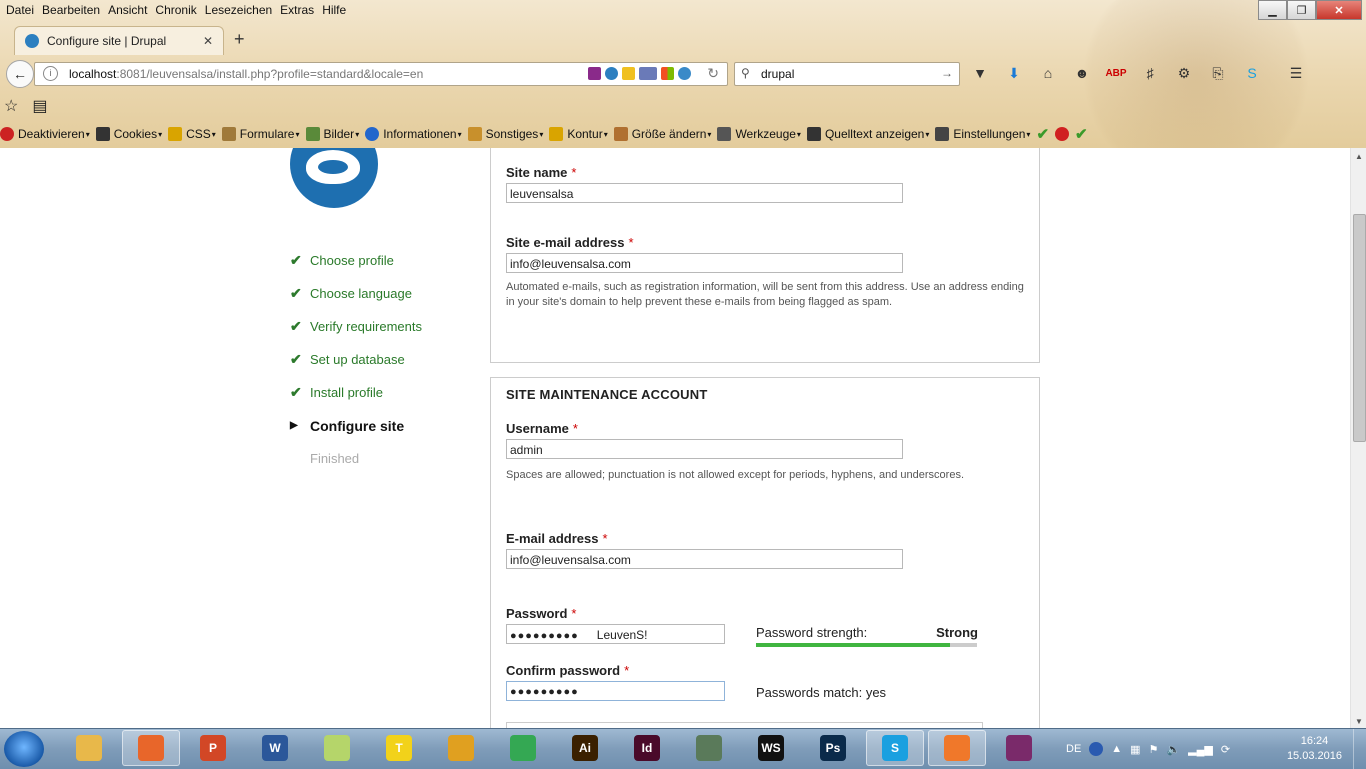  What do you see at coordinates (833, 748) in the screenshot?
I see `taskbar-app-photoshop: Ps` at bounding box center [833, 748].